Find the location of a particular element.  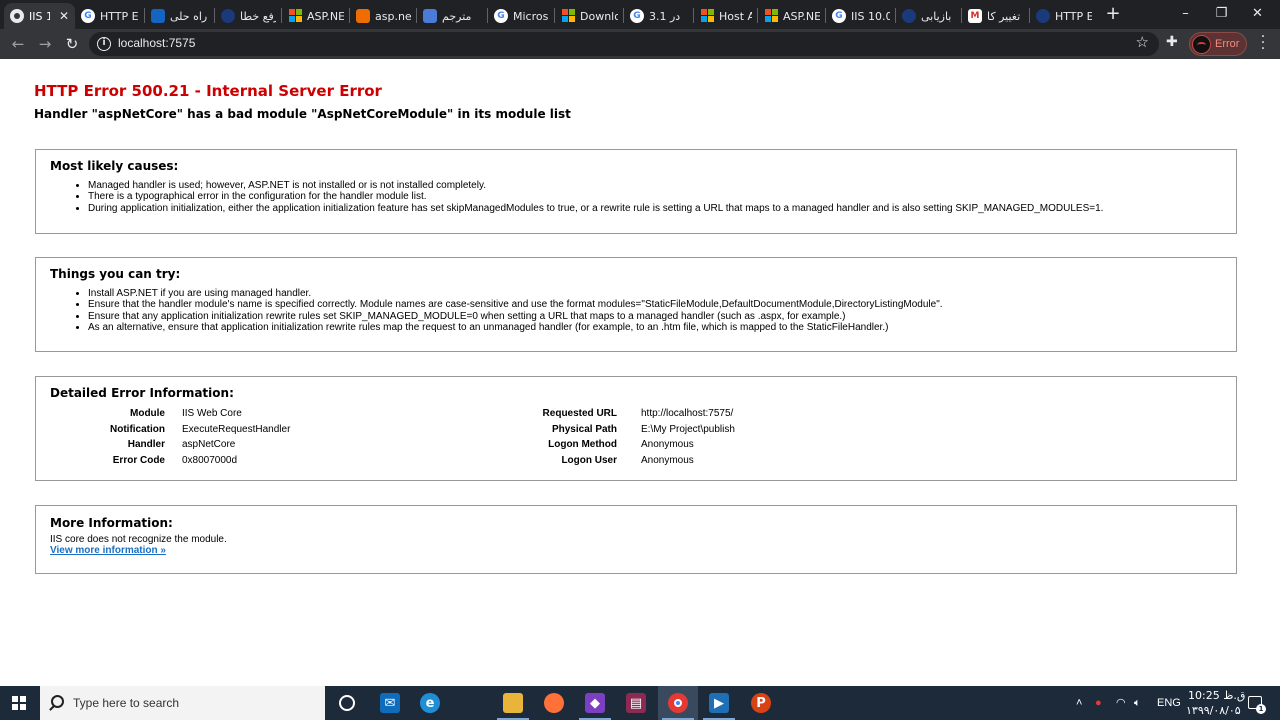

detail-label: Requested URL is located at coordinates (579, 413).